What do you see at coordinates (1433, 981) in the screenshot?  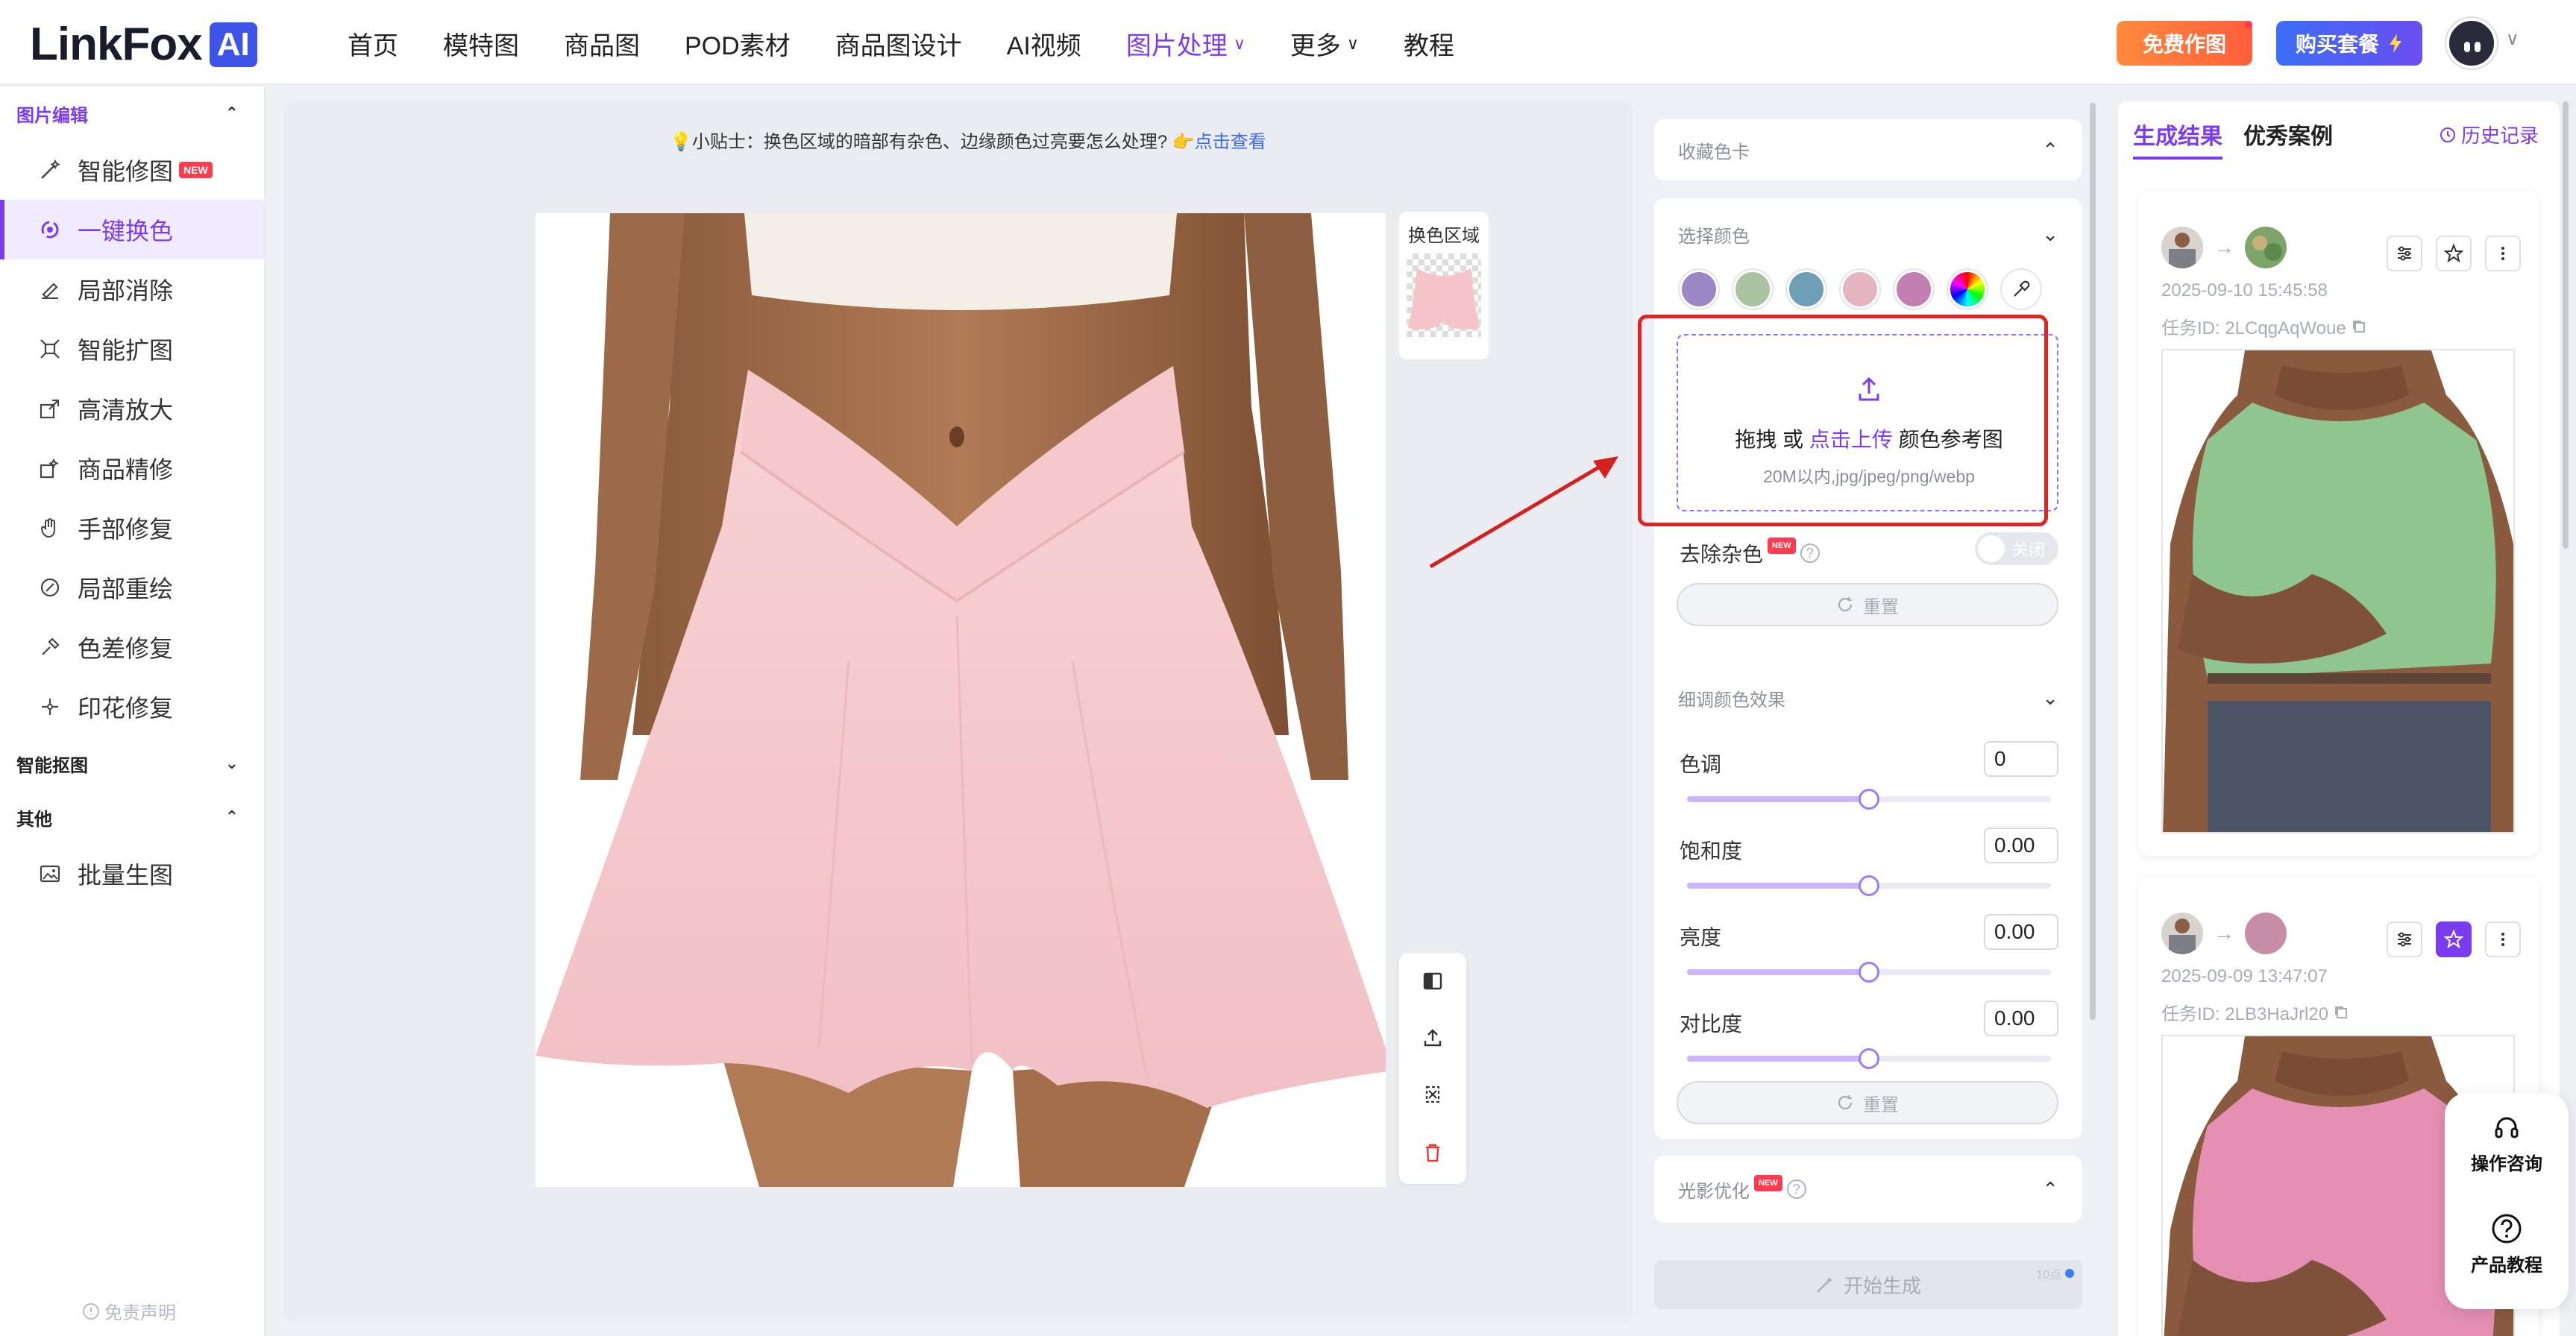 I see `compare-icon` at bounding box center [1433, 981].